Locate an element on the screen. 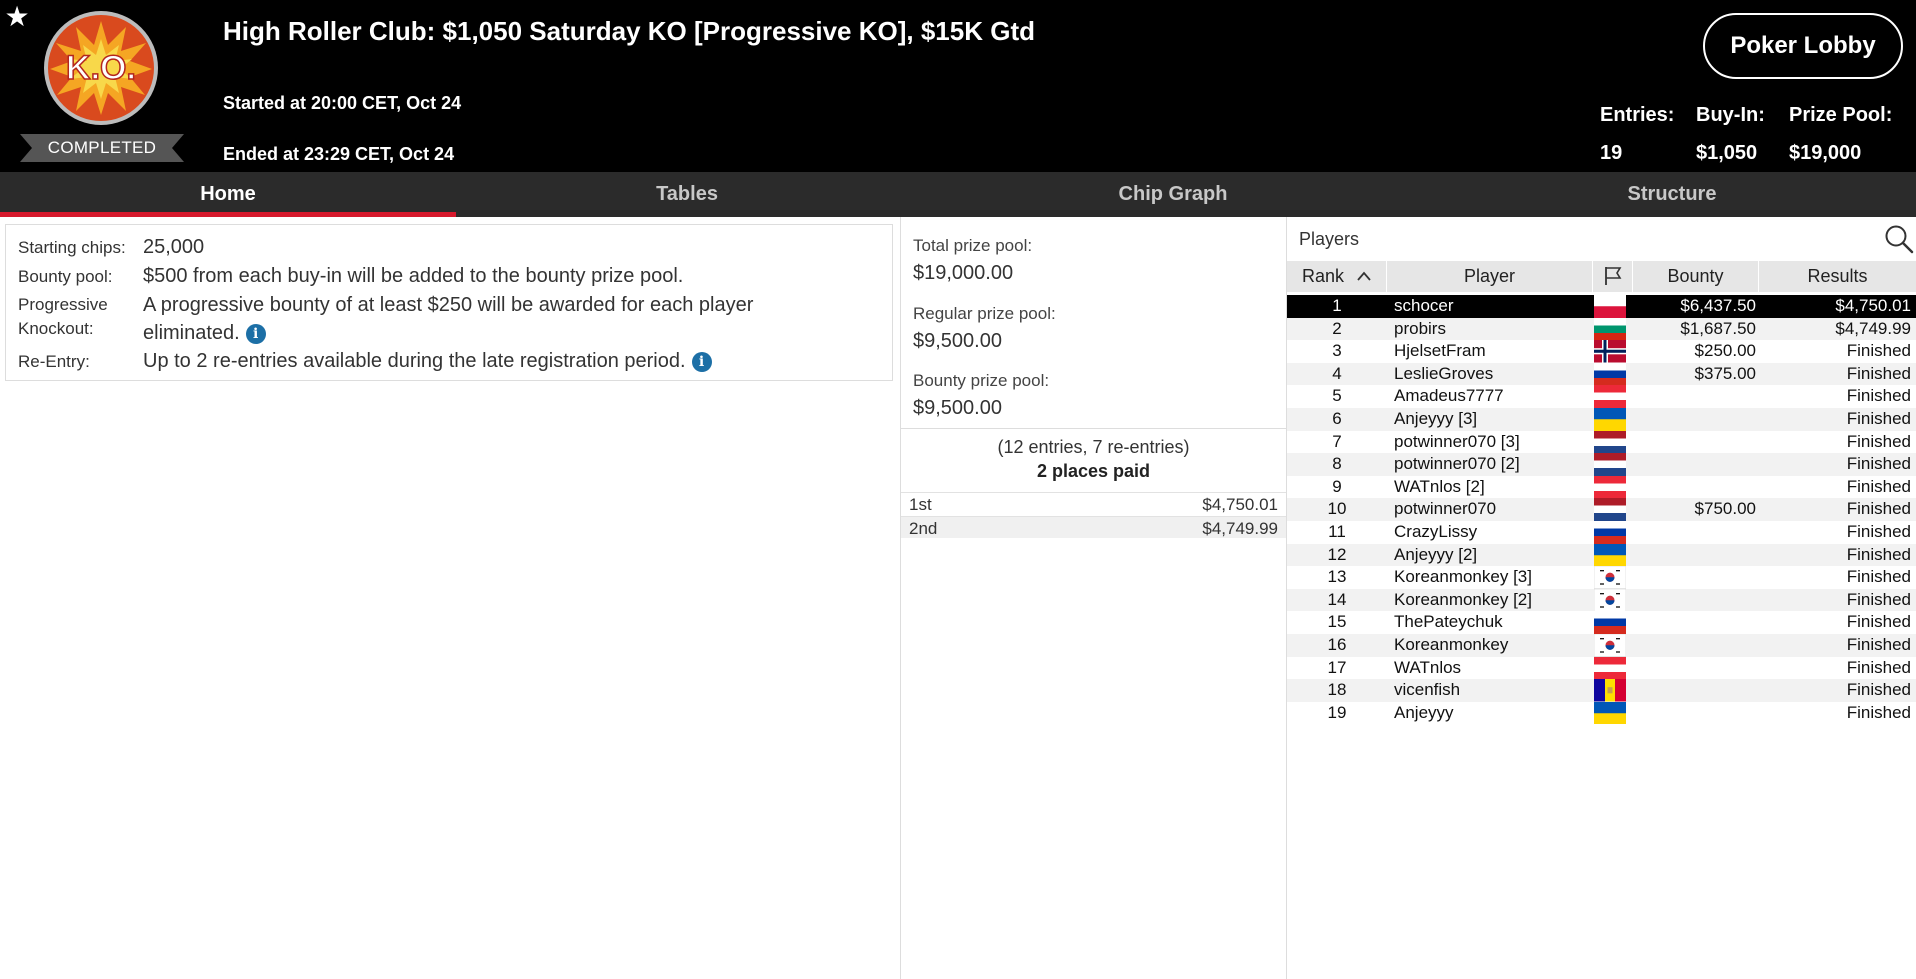  player-rank: 3 is located at coordinates (1337, 351).